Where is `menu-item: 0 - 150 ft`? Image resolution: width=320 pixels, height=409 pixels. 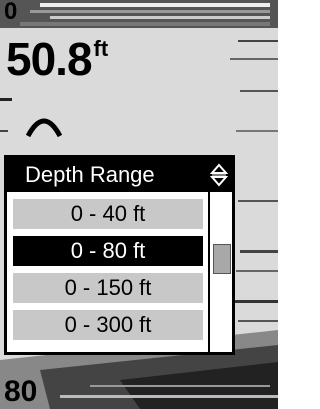
menu-item: 0 - 150 ft is located at coordinates (108, 288).